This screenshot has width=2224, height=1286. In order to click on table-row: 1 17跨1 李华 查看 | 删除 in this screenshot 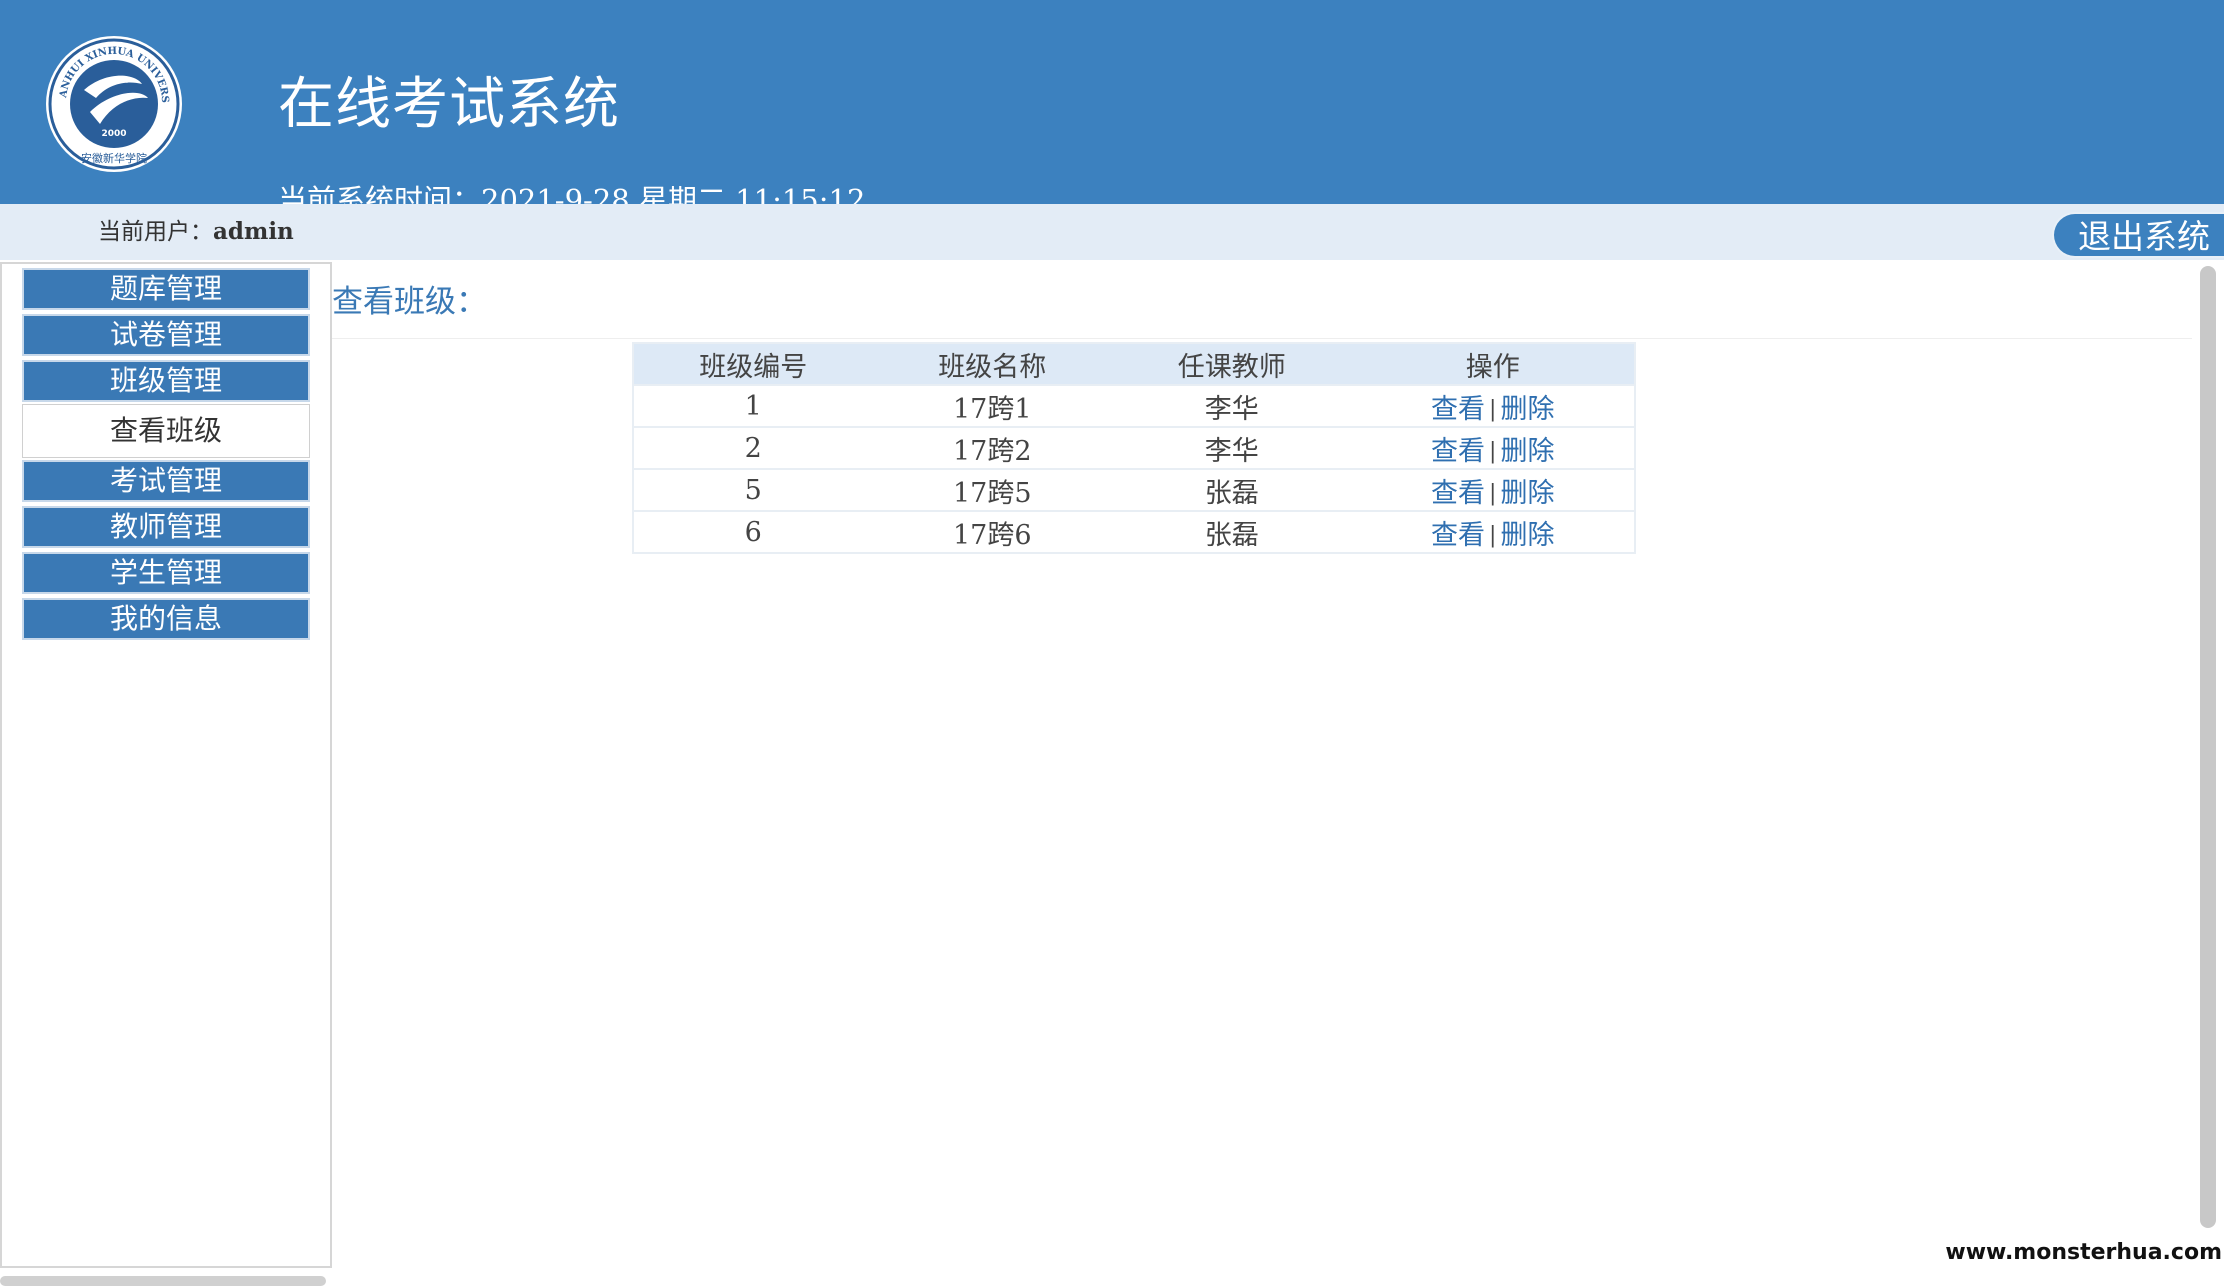, I will do `click(1134, 405)`.